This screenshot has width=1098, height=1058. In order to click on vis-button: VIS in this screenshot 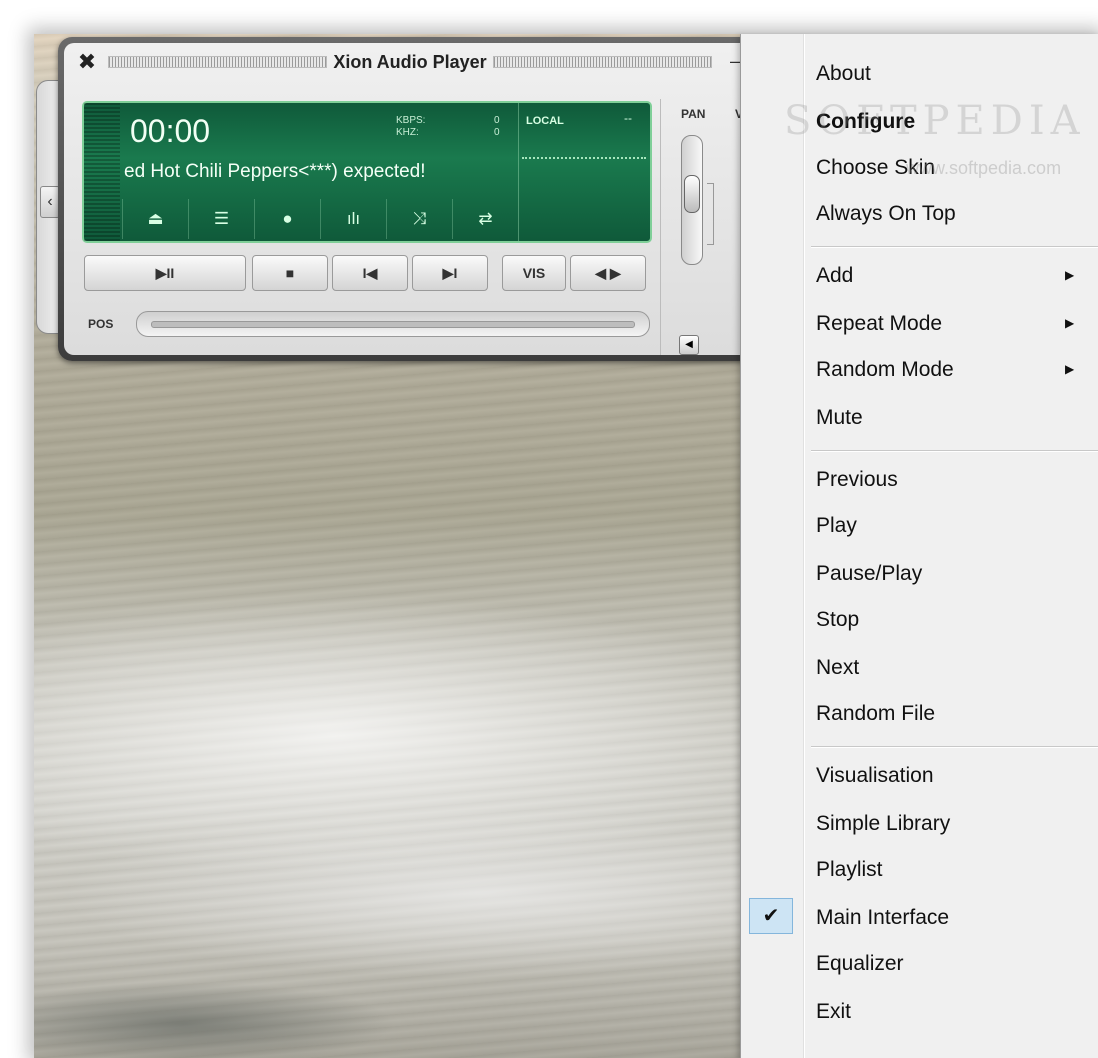, I will do `click(534, 273)`.